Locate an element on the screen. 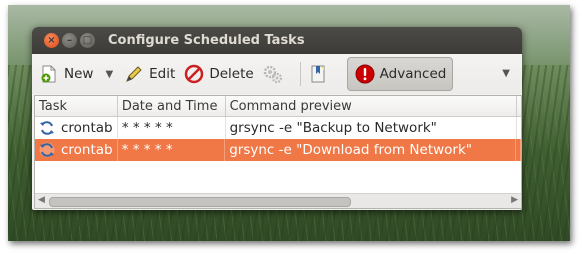 This screenshot has height=254, width=584. scroll-right-arrow-icon: ▶ is located at coordinates (514, 200).